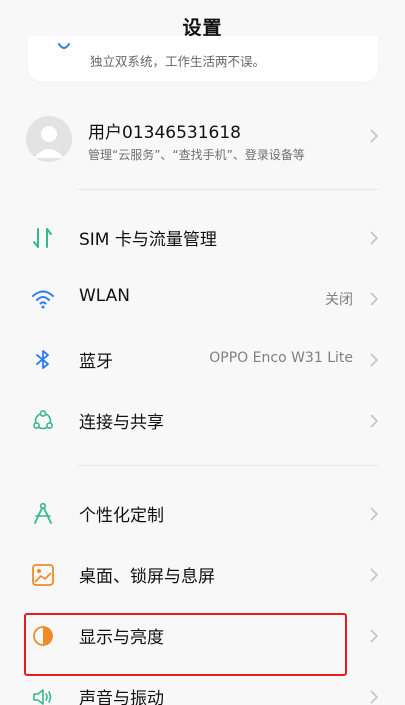 Image resolution: width=405 pixels, height=705 pixels. Describe the element at coordinates (164, 133) in the screenshot. I see `account-name: 用户01346531618` at that location.